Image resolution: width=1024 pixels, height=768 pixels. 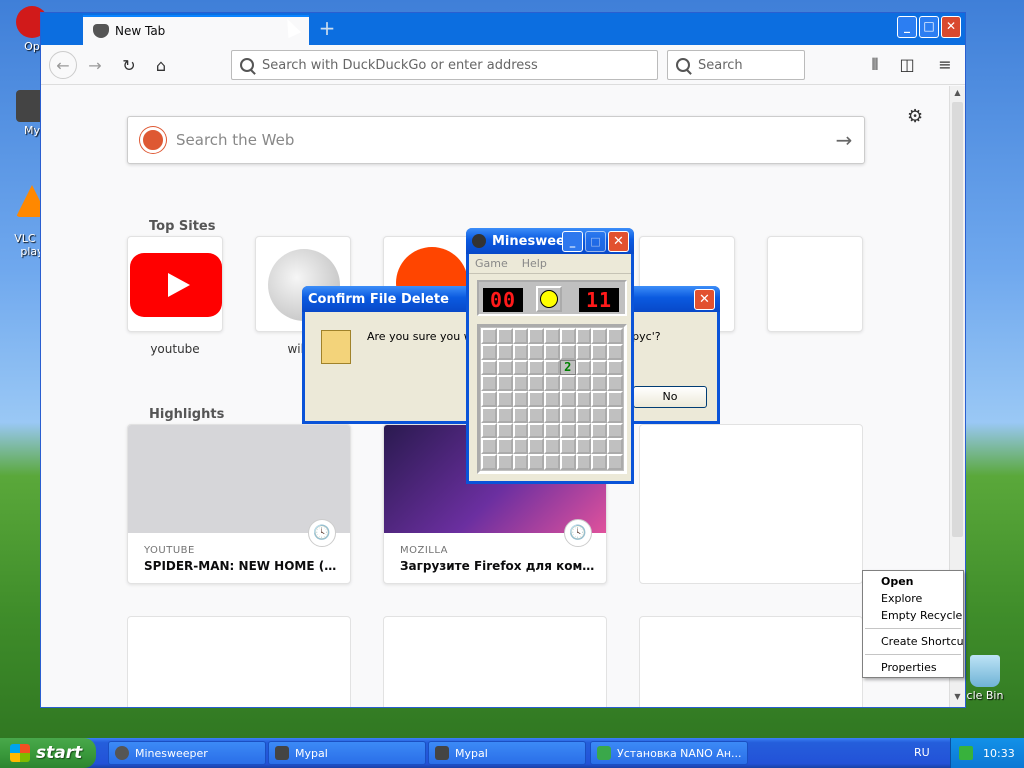 I want to click on start-button: start, so click(x=48, y=753).